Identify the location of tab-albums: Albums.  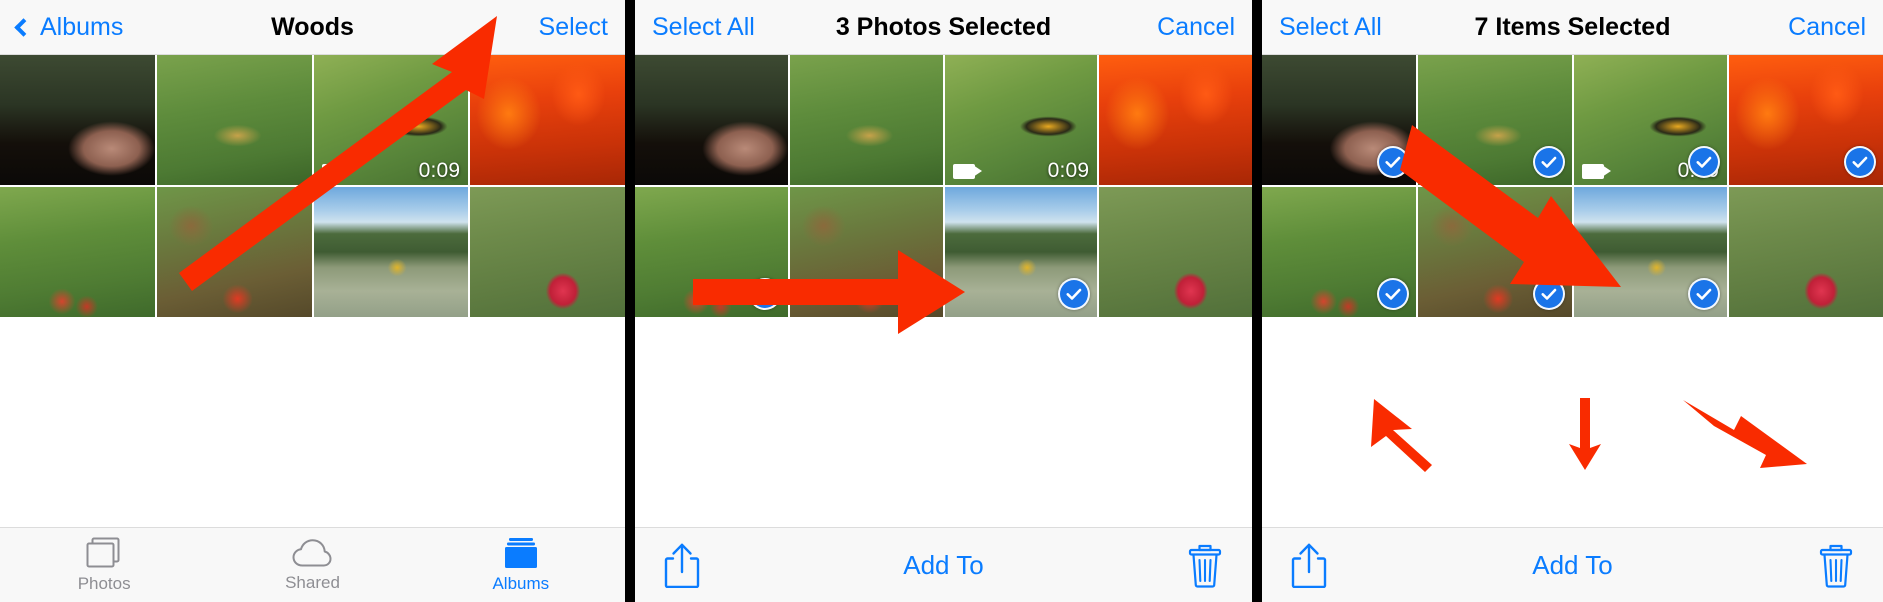
(521, 565).